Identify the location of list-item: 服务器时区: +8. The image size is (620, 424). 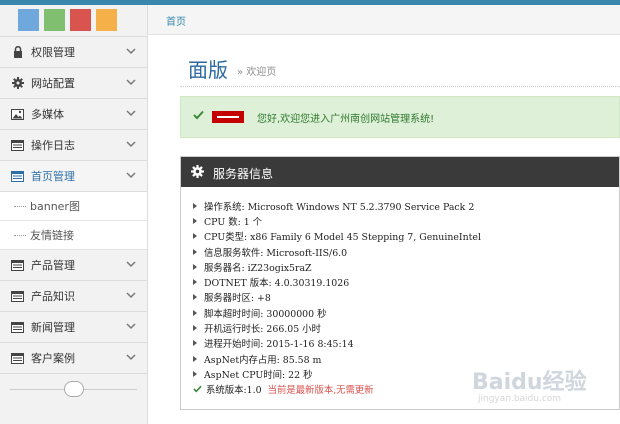
(337, 297).